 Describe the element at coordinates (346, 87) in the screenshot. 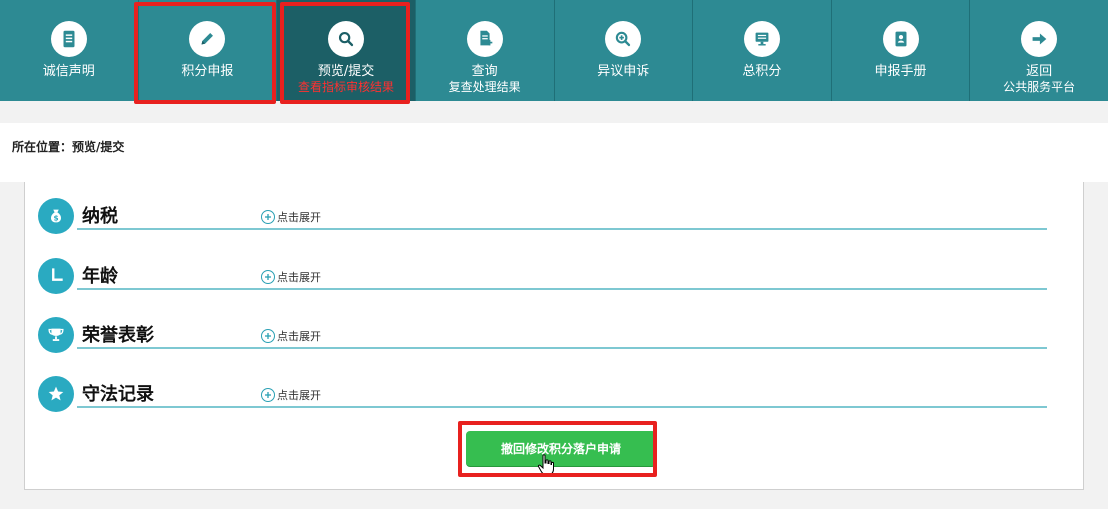

I see `nav-sublabel: 查看指标审核结果` at that location.